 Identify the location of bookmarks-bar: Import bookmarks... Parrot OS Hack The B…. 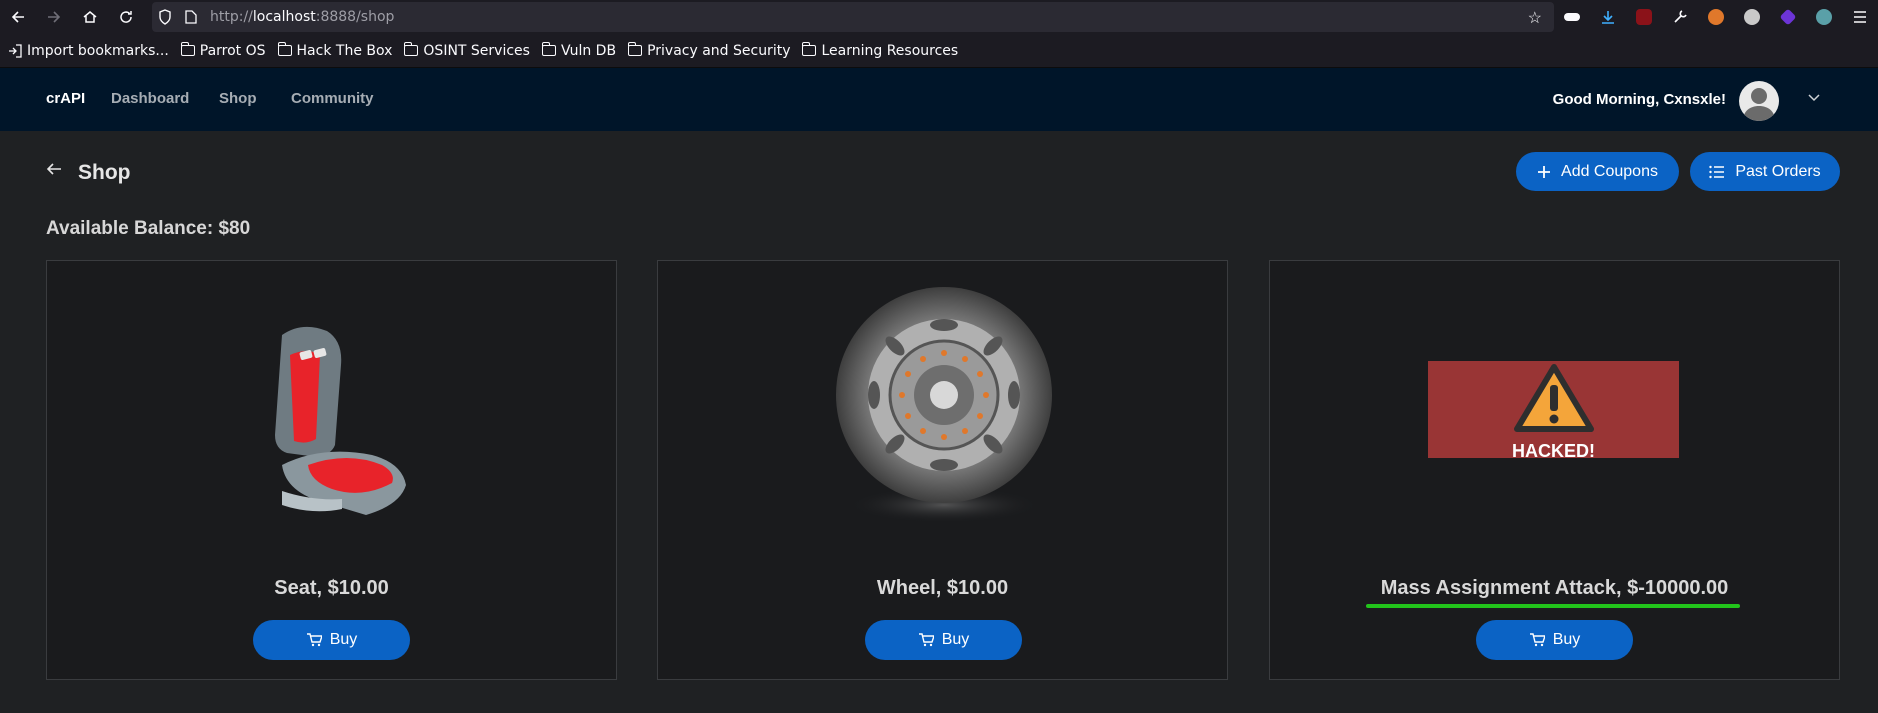
(939, 51).